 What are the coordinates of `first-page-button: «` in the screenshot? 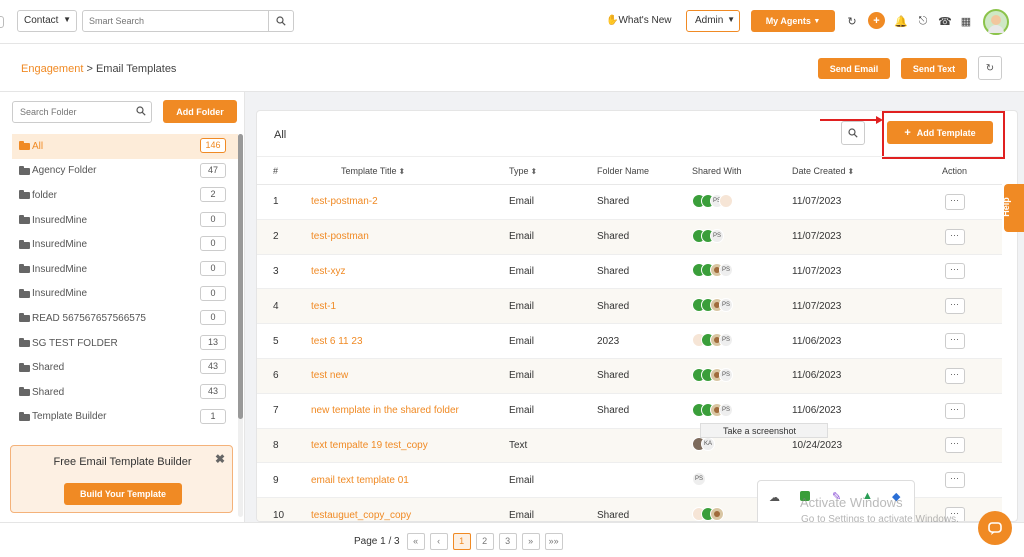 It's located at (415, 541).